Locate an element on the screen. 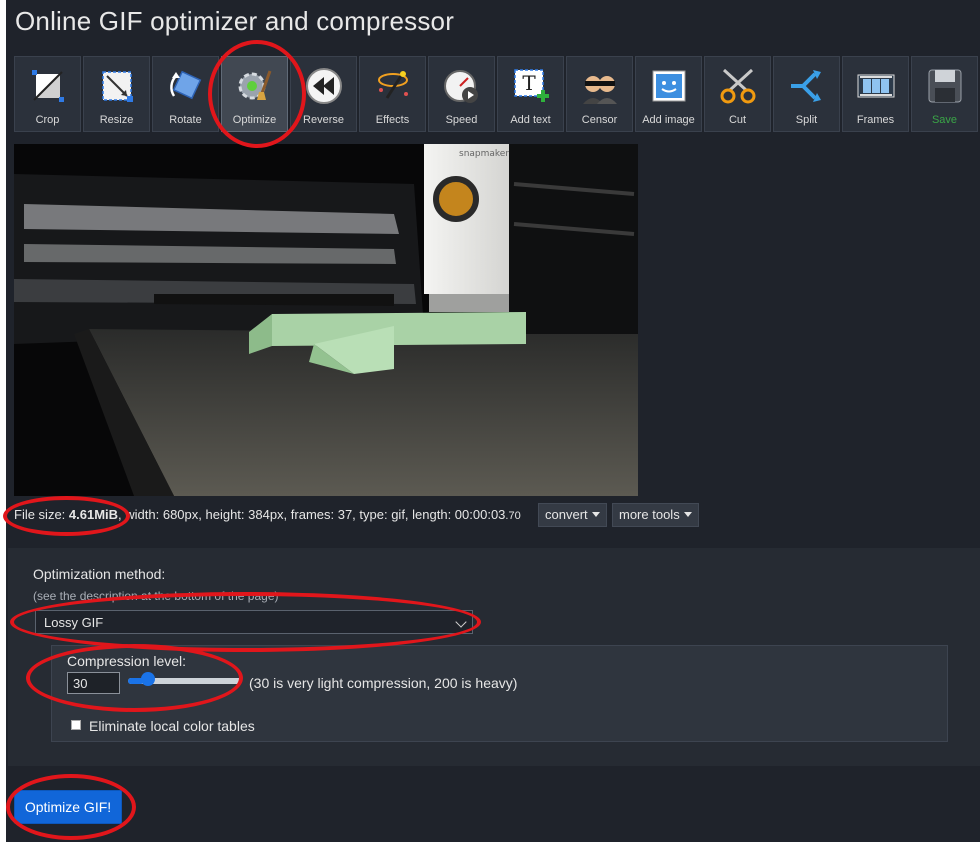 This screenshot has height=842, width=980. tool-effects: Effects is located at coordinates (392, 94).